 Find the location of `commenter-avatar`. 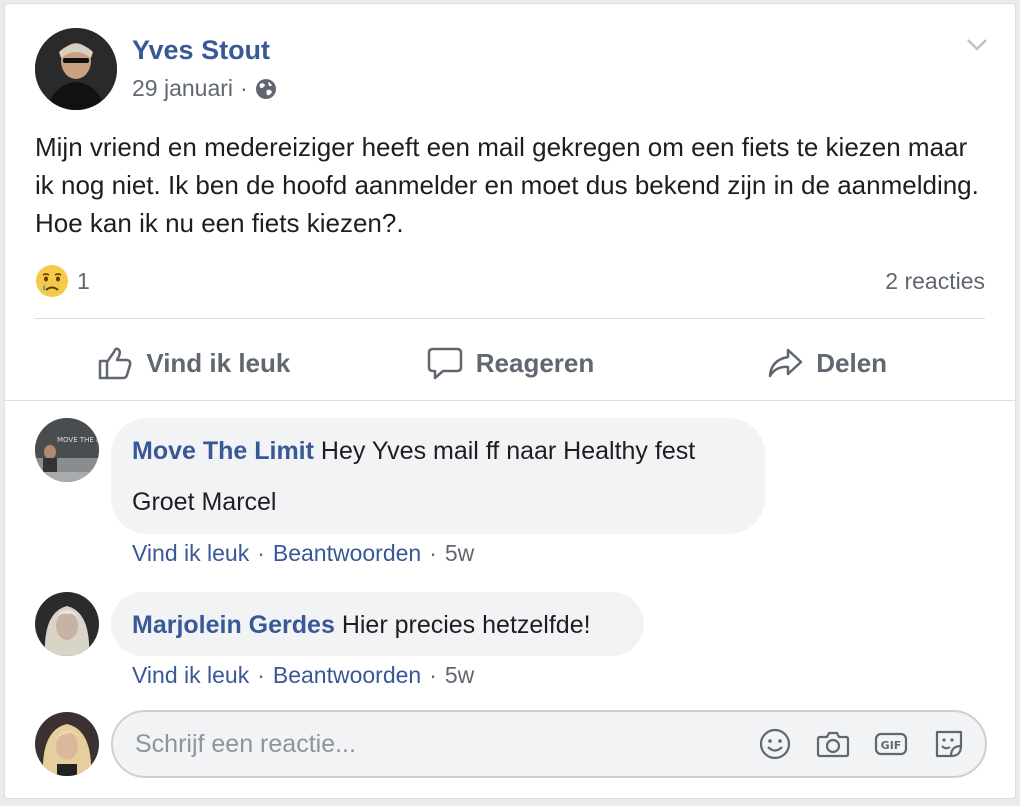

commenter-avatar is located at coordinates (67, 624).